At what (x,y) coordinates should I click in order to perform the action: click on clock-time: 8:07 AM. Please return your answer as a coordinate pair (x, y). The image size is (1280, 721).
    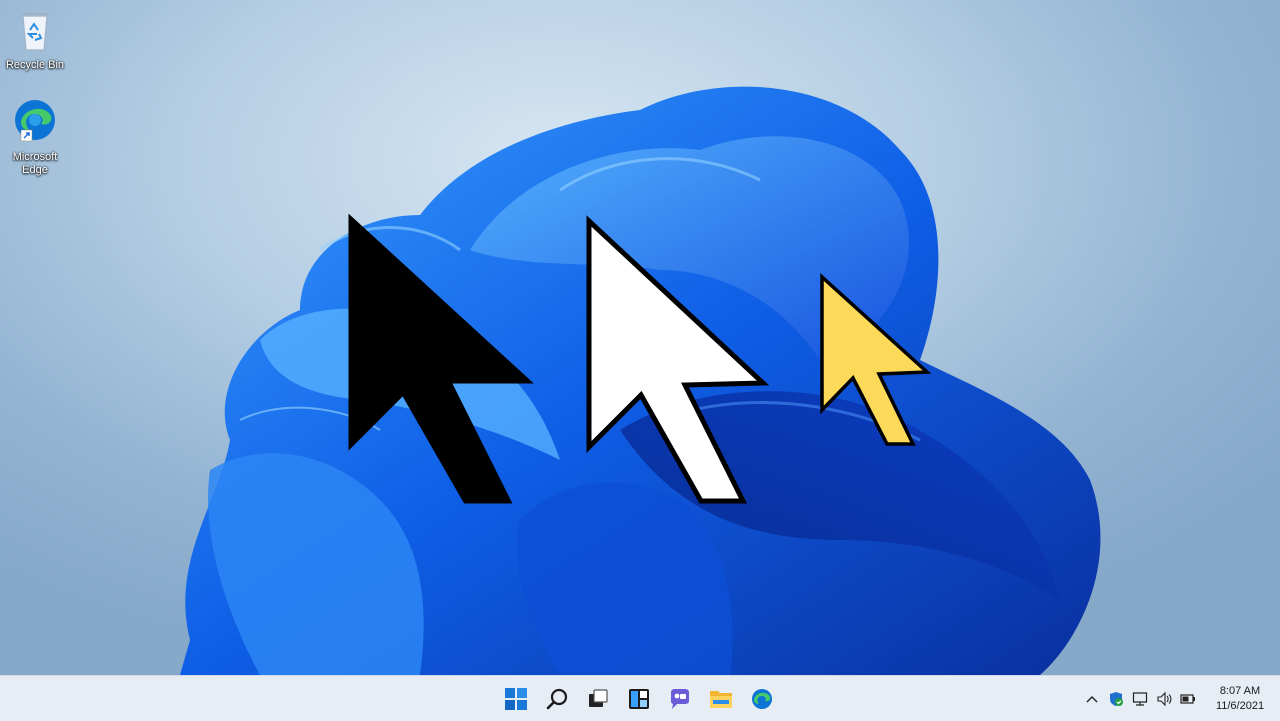
    Looking at the image, I should click on (1240, 690).